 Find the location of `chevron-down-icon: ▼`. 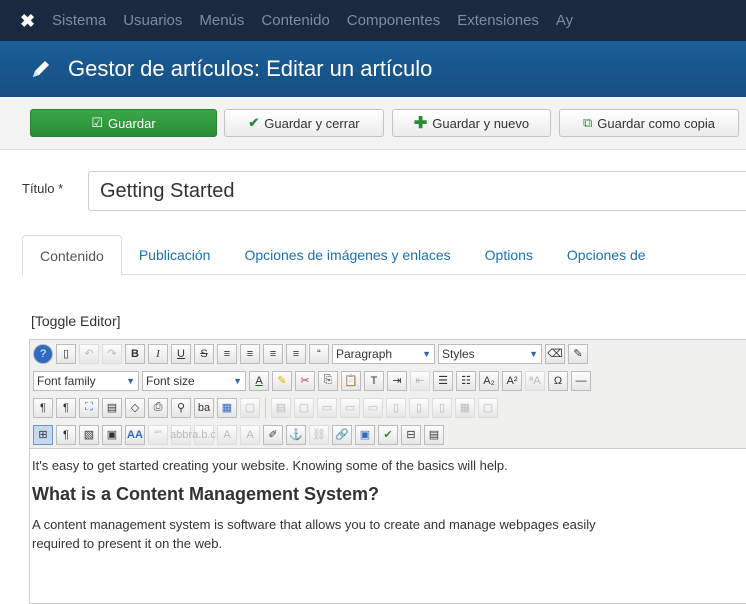

chevron-down-icon: ▼ is located at coordinates (237, 380).